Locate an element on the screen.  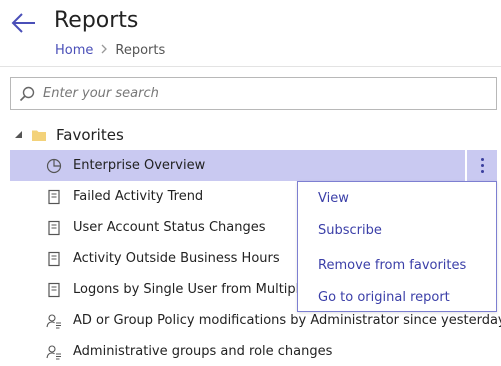
page-title: Reports is located at coordinates (96, 20).